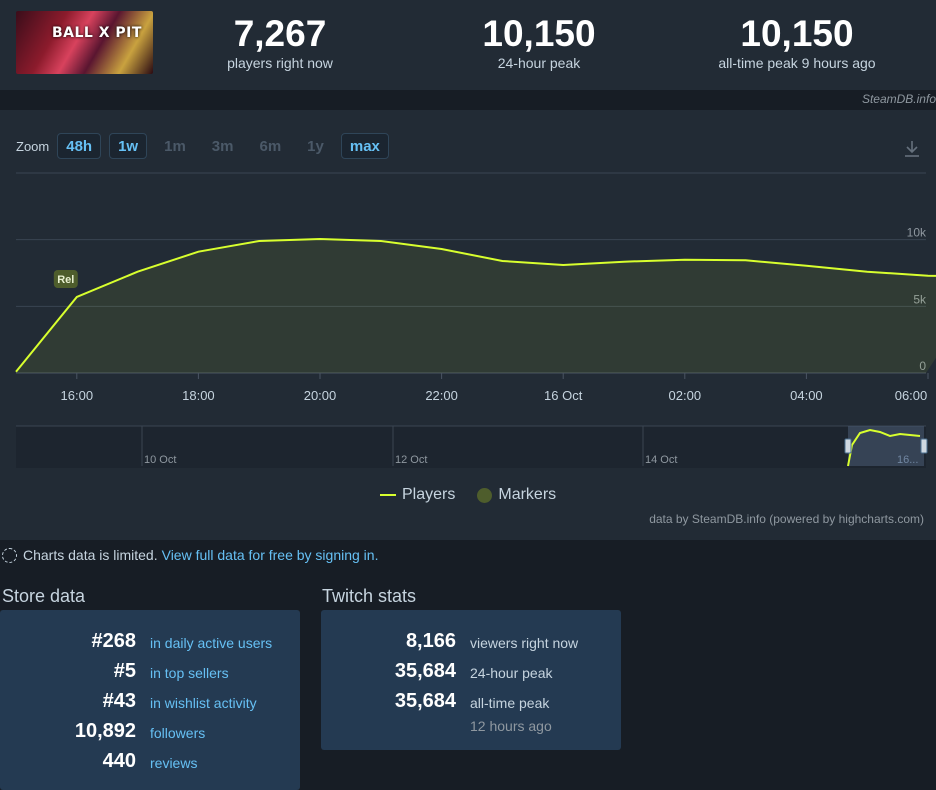  Describe the element at coordinates (128, 146) in the screenshot. I see `zoom-1w-button: 1w` at that location.